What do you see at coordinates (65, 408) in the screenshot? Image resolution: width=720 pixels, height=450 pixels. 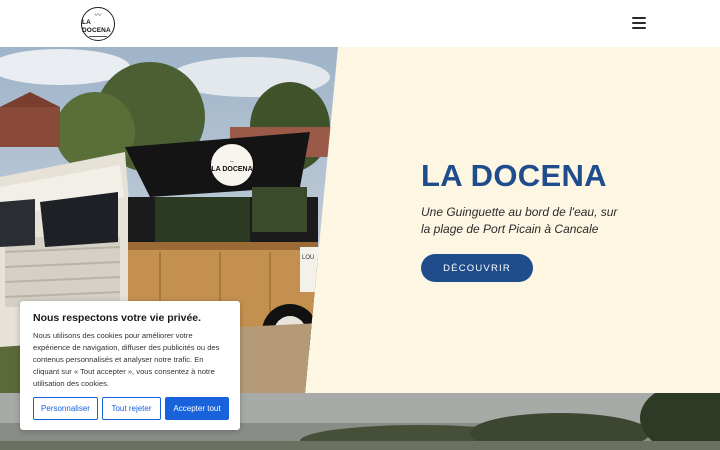 I see `customize-button: Personnaliser` at bounding box center [65, 408].